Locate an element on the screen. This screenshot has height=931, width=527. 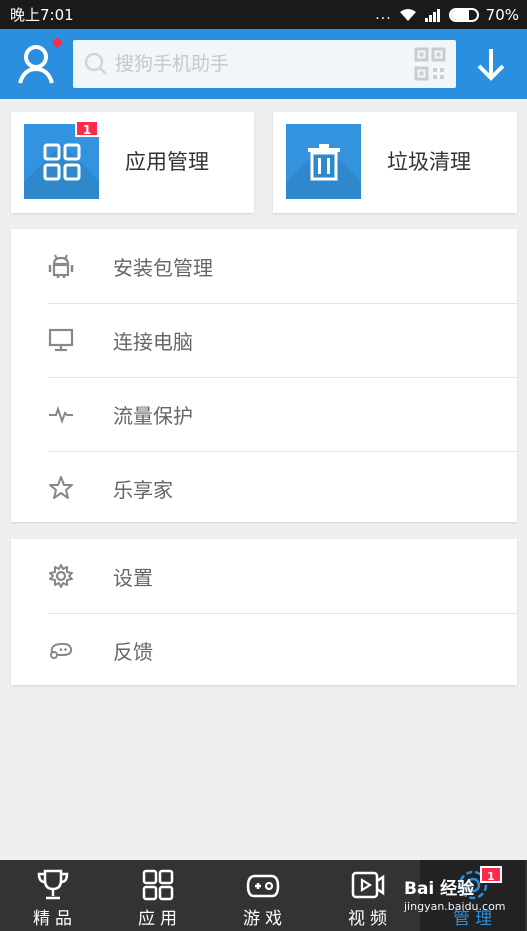
nav-label-apps: 应用 is located at coordinates (160, 919).